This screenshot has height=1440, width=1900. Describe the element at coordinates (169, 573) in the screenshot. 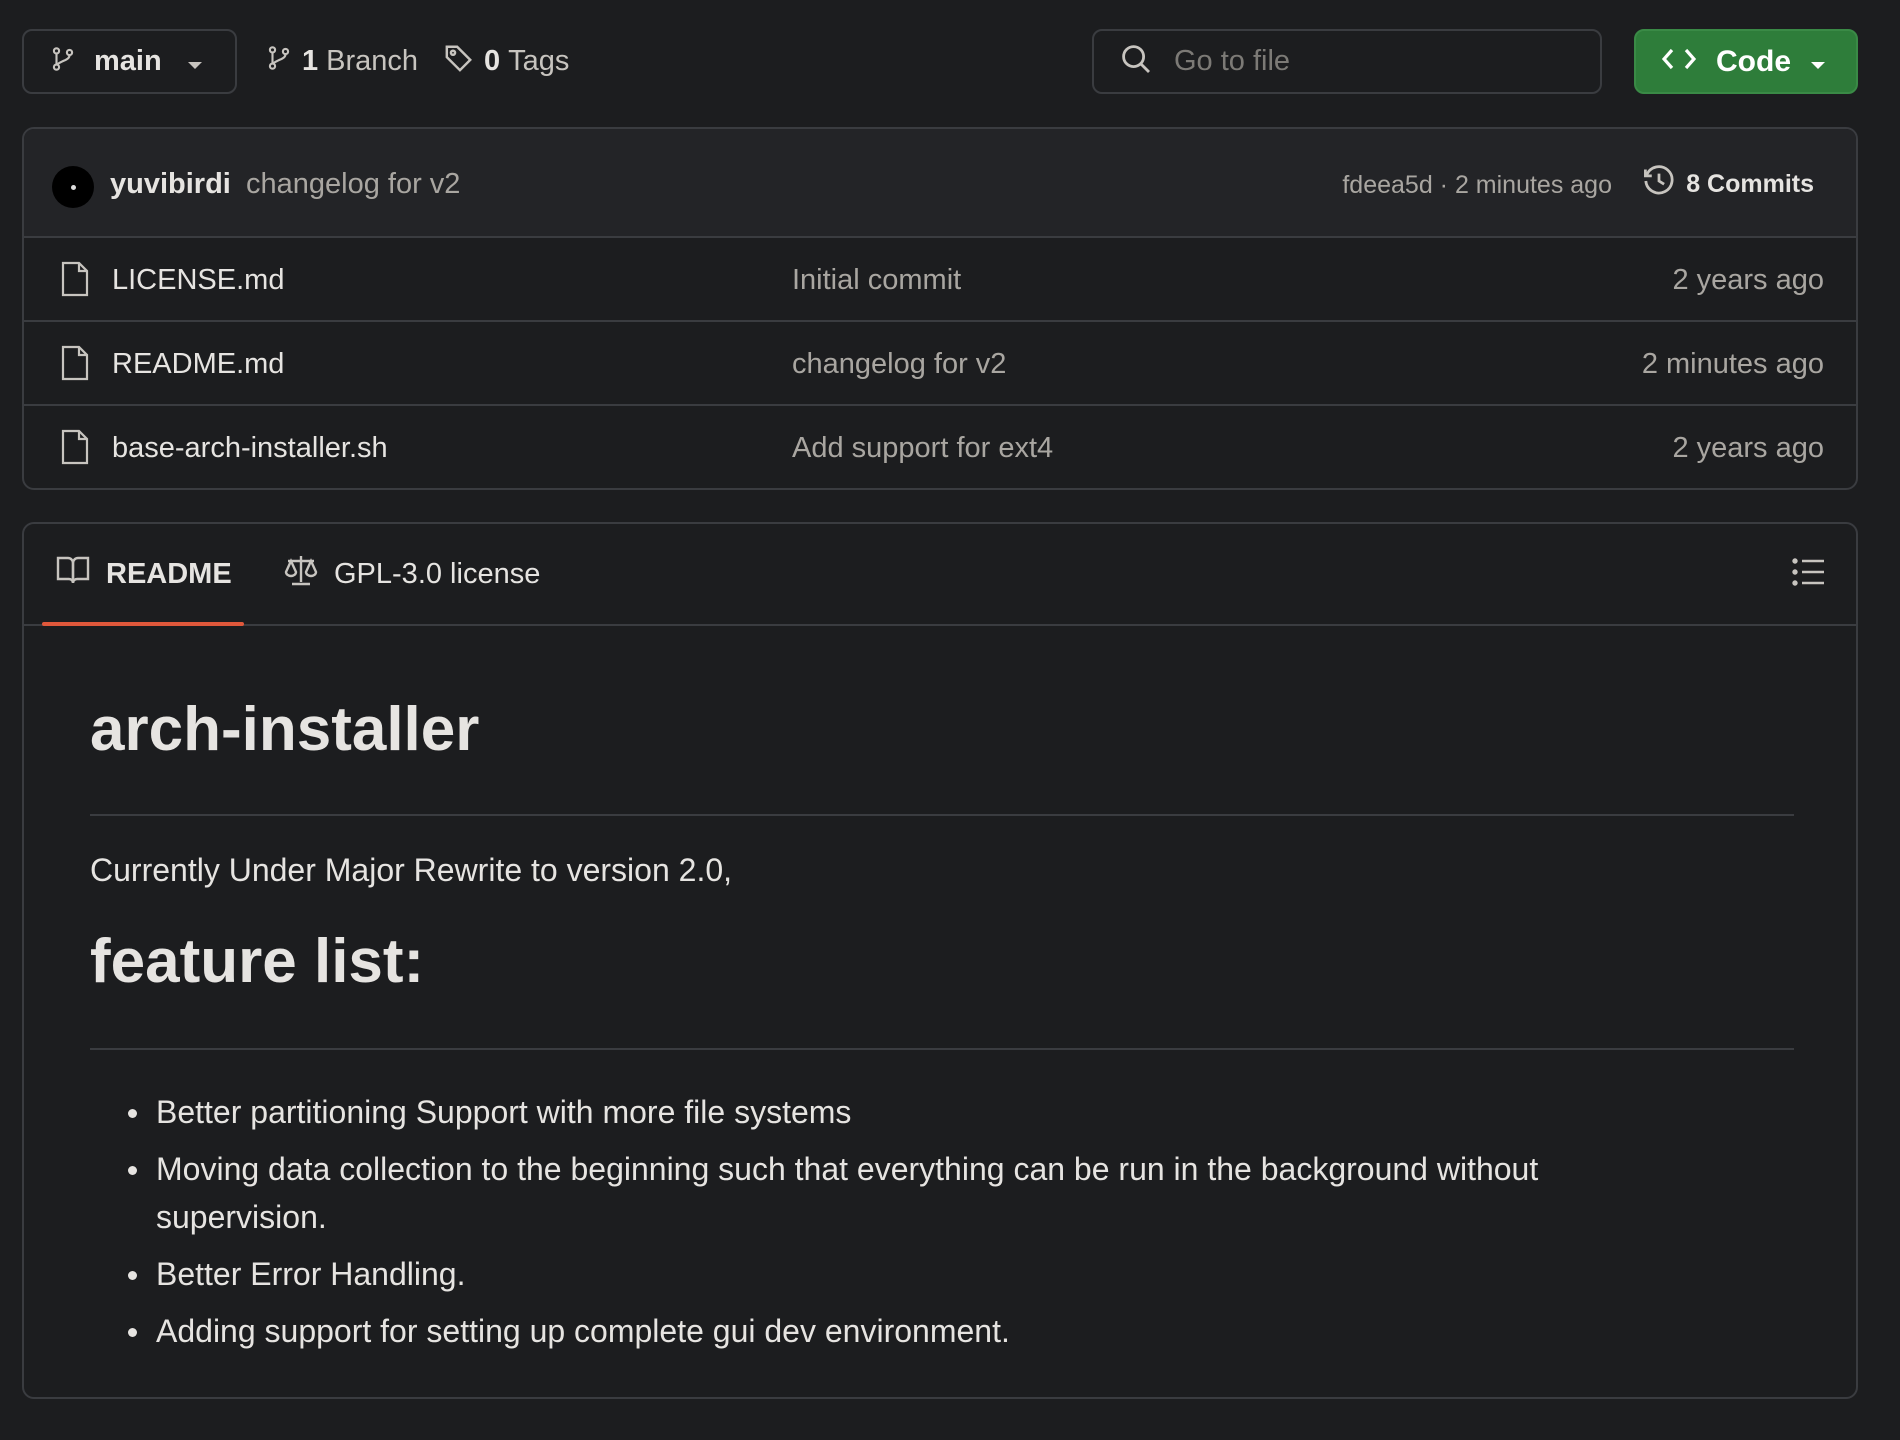

I see `tab-readme-label: README` at that location.